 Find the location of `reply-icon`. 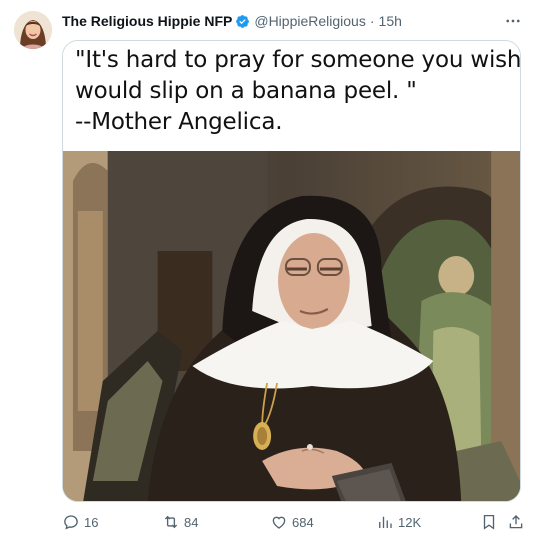

reply-icon is located at coordinates (71, 522).